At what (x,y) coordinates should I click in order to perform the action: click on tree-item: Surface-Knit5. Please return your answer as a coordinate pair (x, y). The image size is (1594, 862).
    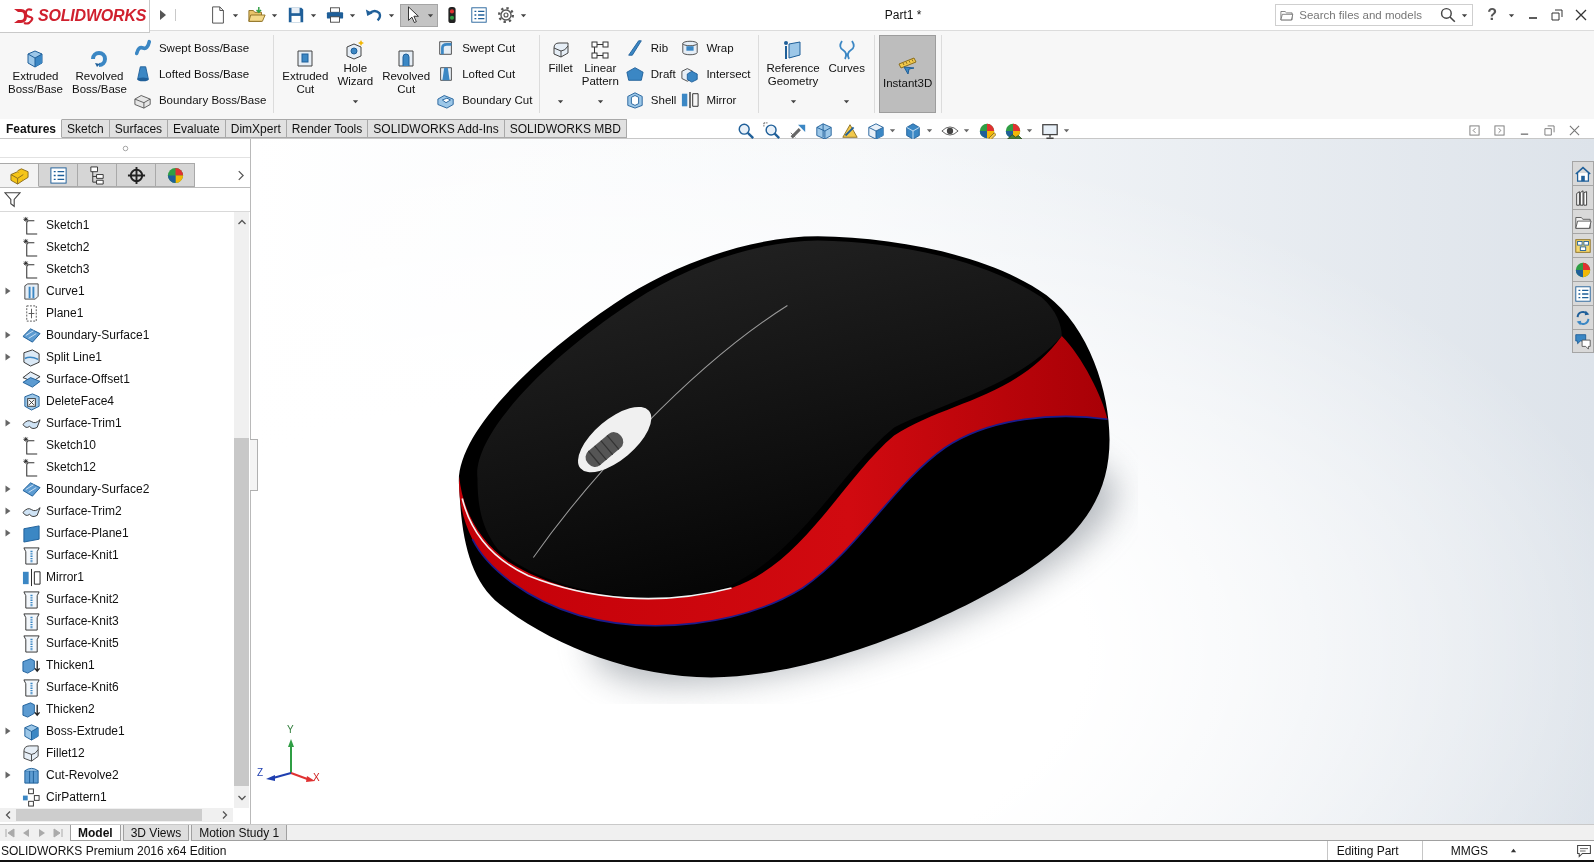
    Looking at the image, I should click on (70, 643).